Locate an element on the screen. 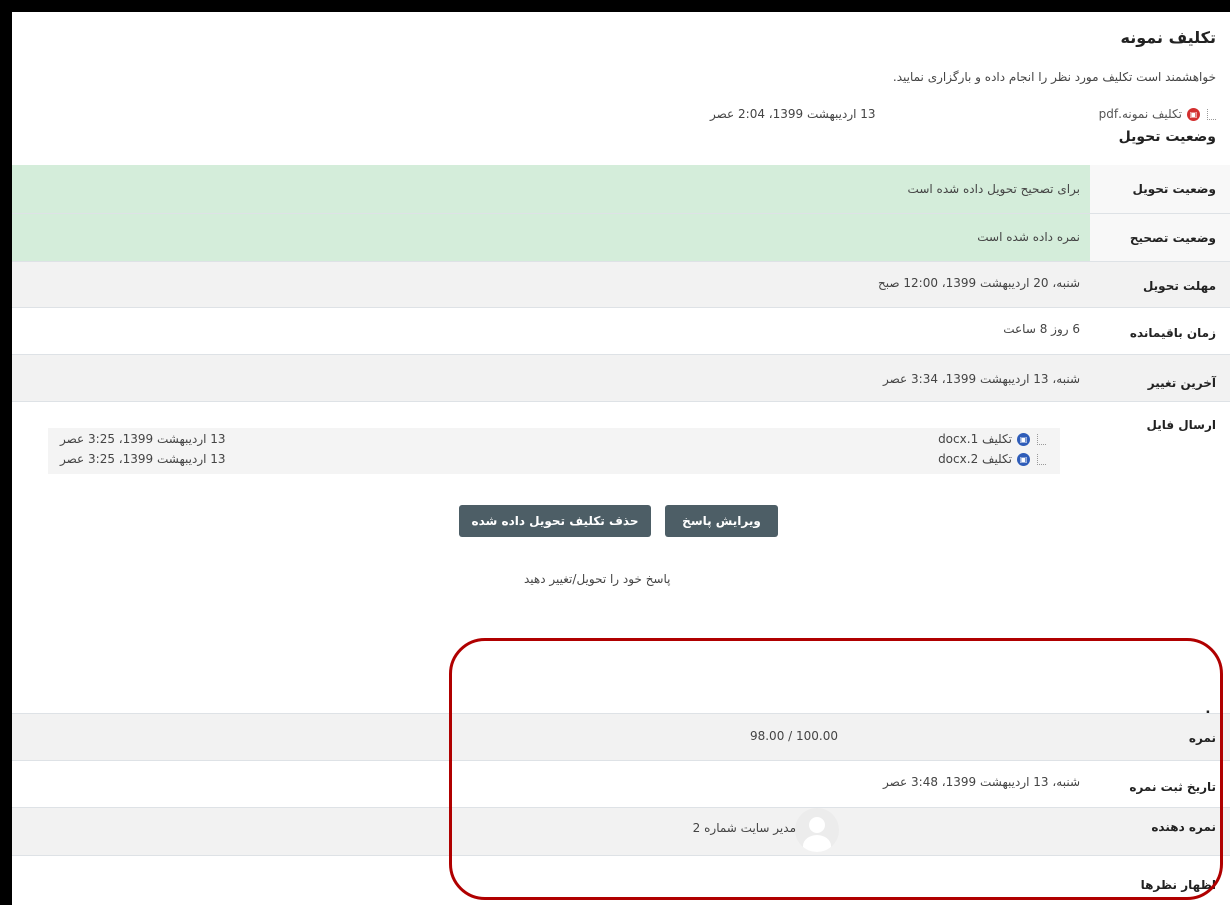  file-name: تکلیف 2.docx is located at coordinates (975, 459).